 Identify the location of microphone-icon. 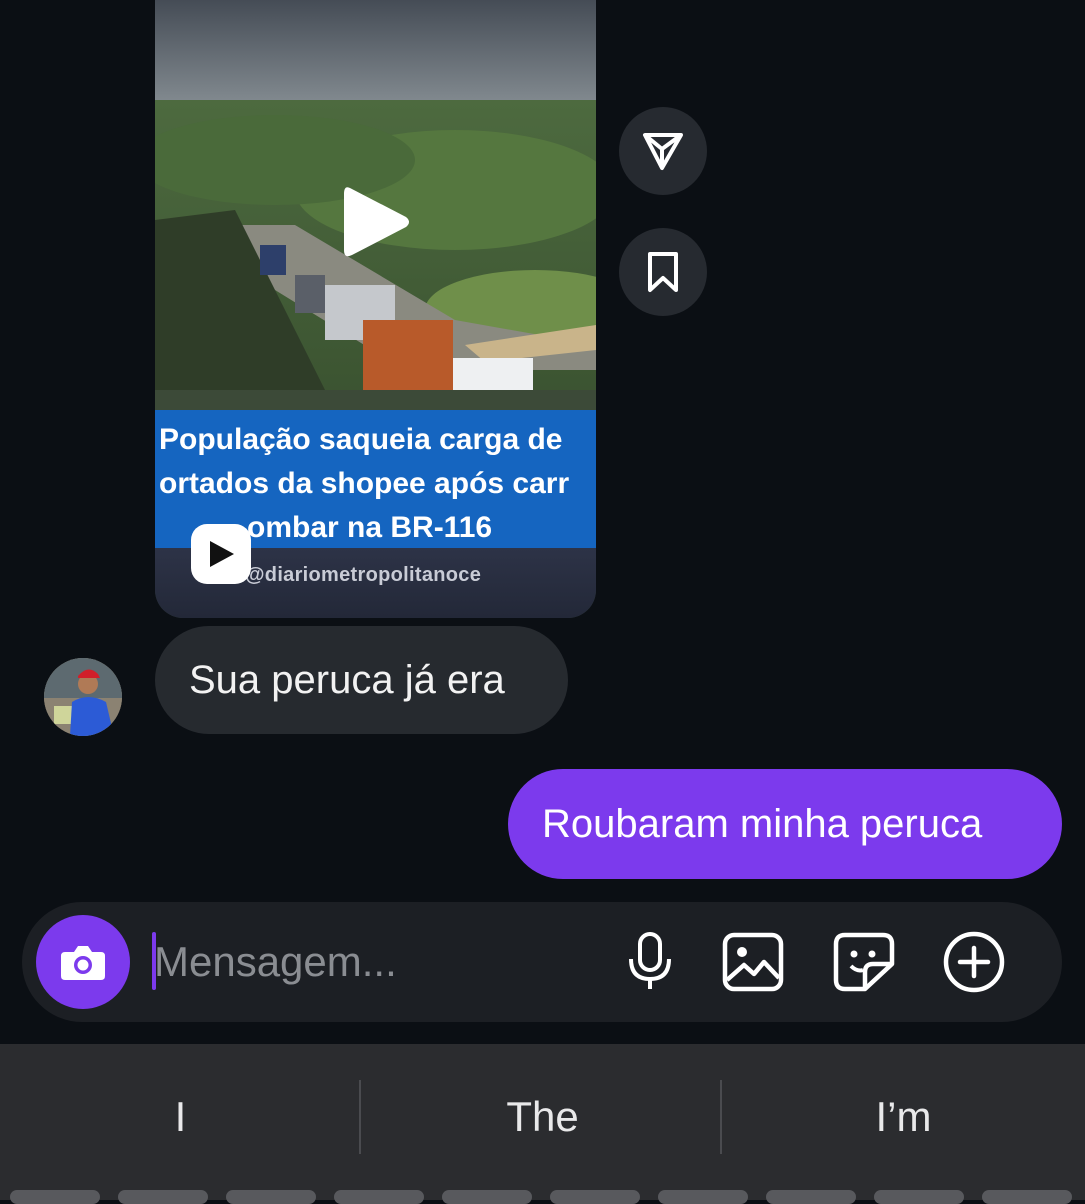
(650, 960).